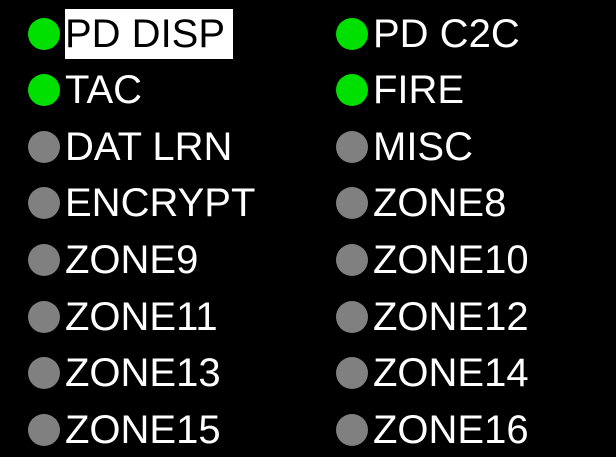 This screenshot has width=616, height=457. What do you see at coordinates (132, 260) in the screenshot?
I see `channel-label: ZONE9` at bounding box center [132, 260].